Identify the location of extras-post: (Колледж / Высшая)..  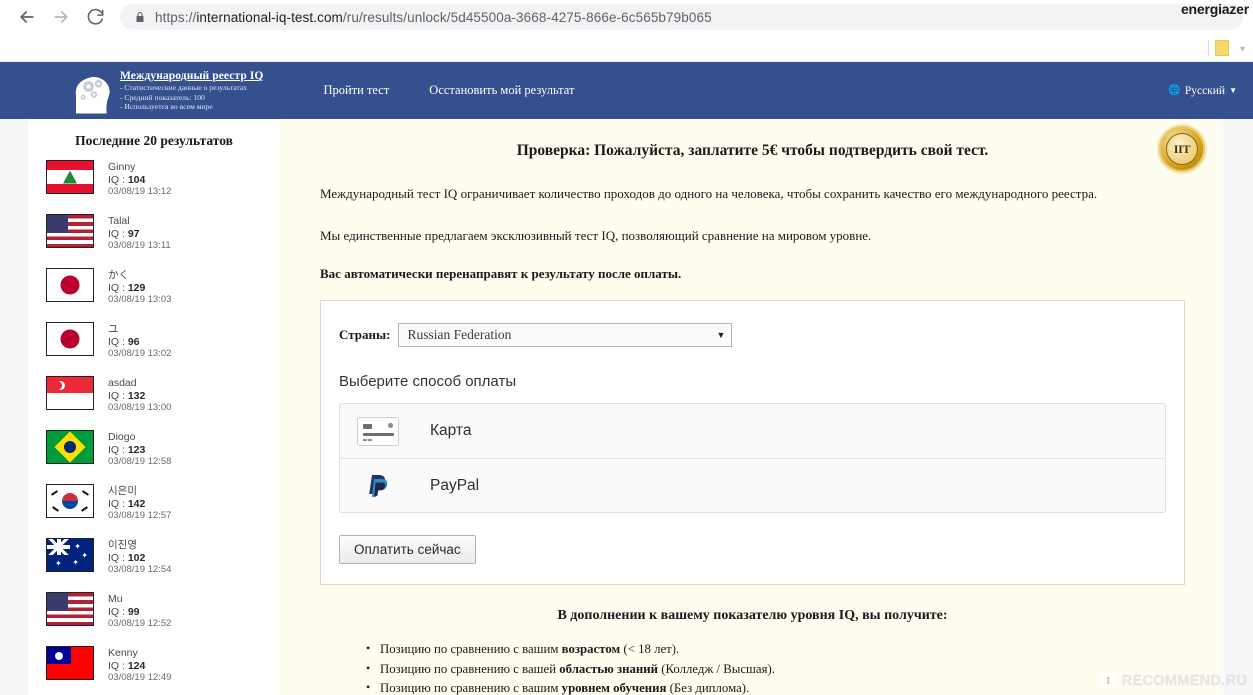
(716, 668).